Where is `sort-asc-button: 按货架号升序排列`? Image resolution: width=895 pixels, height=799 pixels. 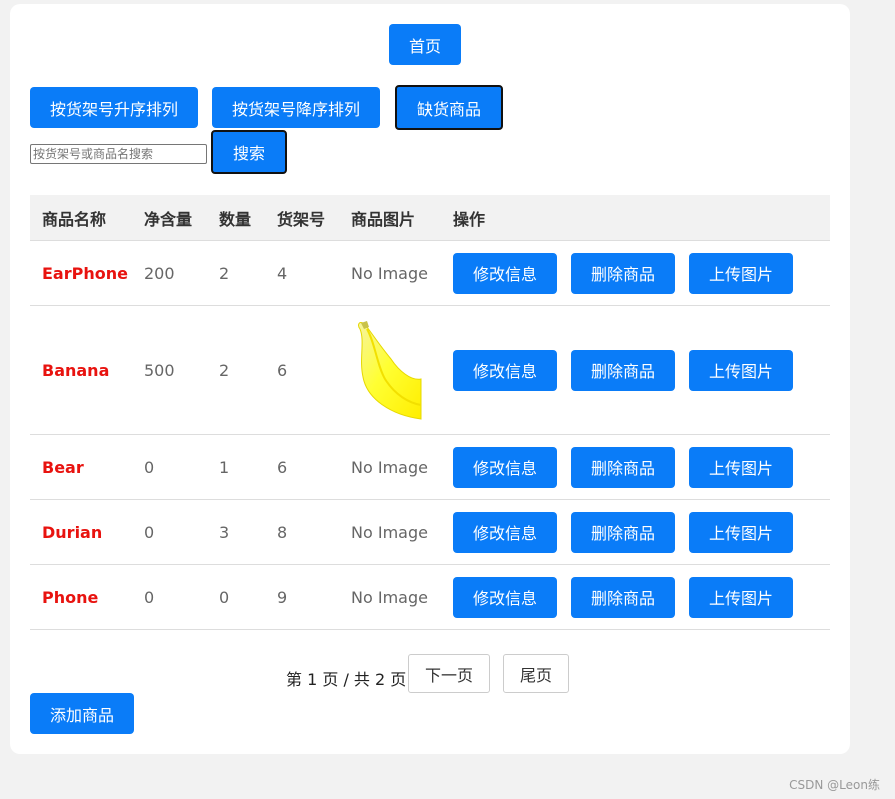 sort-asc-button: 按货架号升序排列 is located at coordinates (114, 107).